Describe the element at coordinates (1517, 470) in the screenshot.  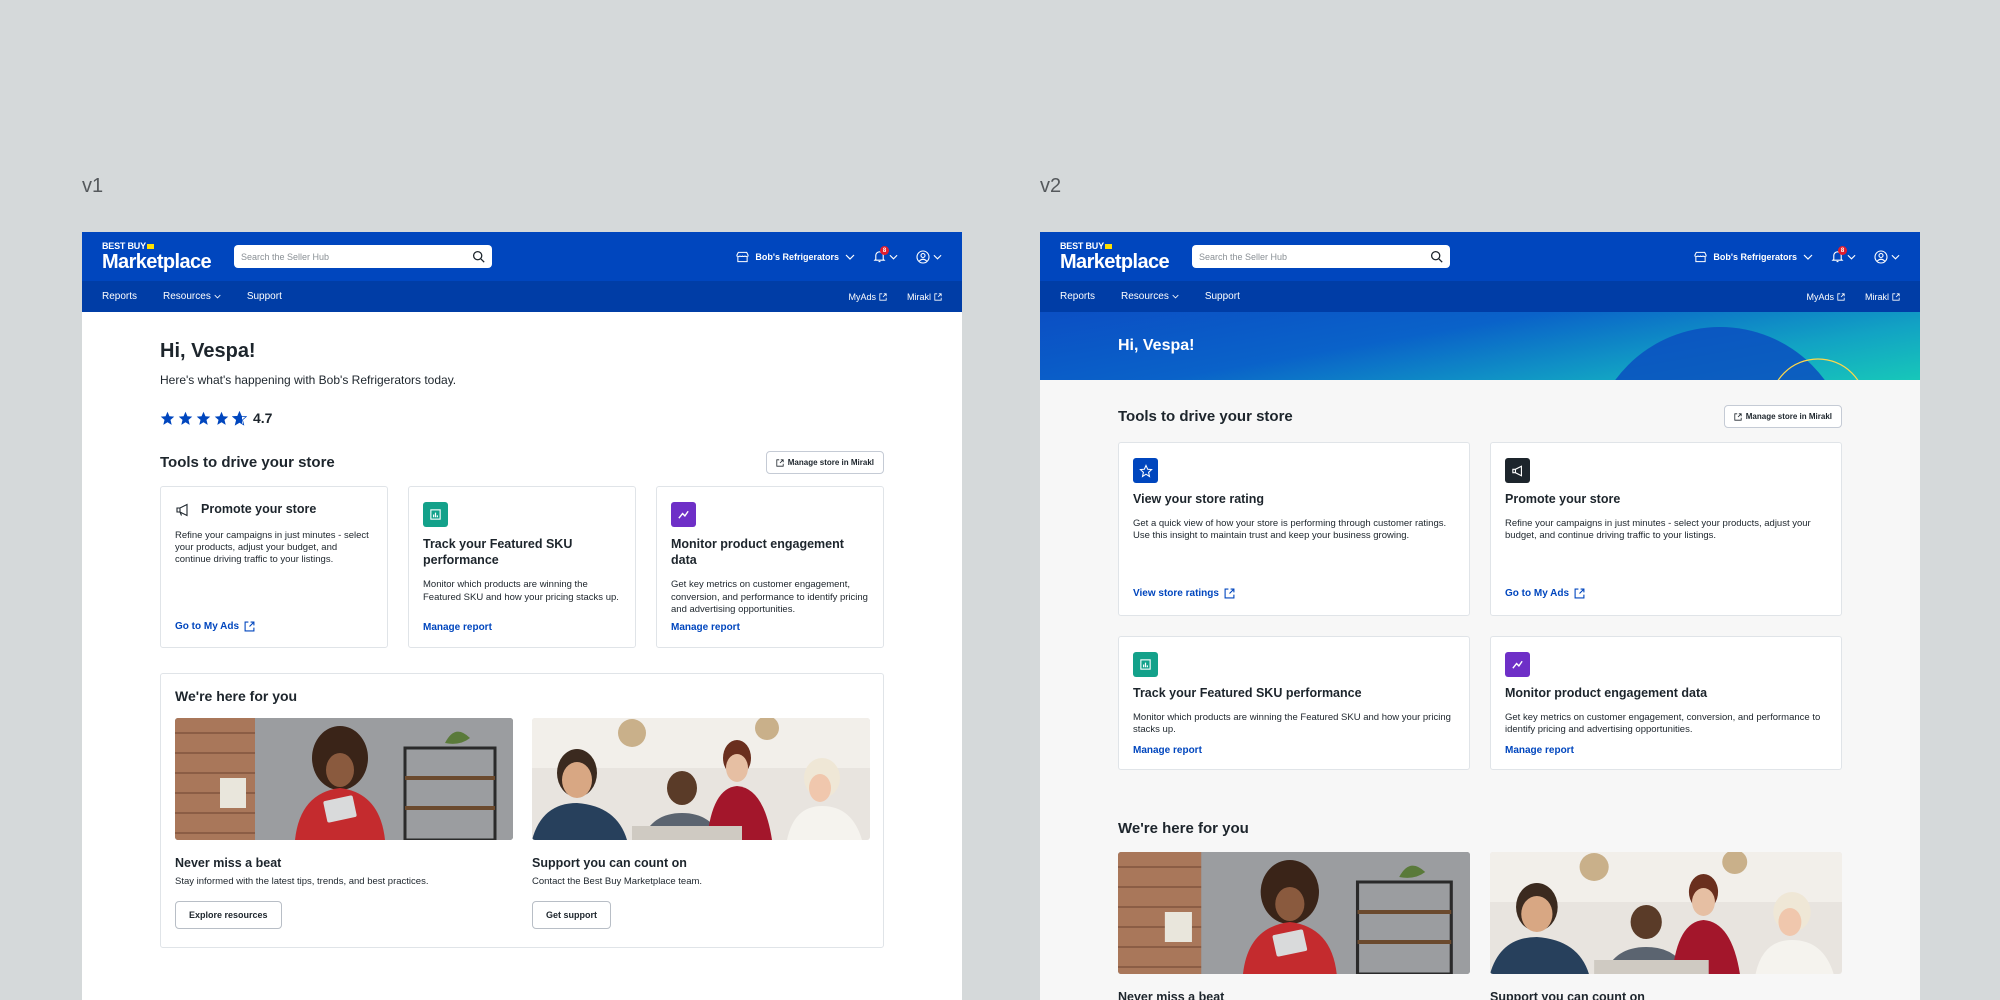
I see `megaphone-icon` at that location.